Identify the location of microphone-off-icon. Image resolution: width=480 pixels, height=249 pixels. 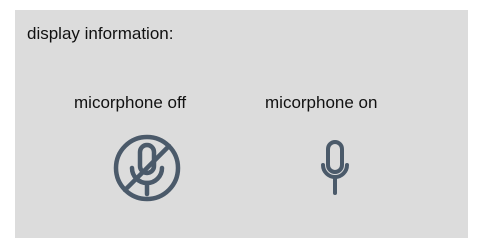
(147, 168).